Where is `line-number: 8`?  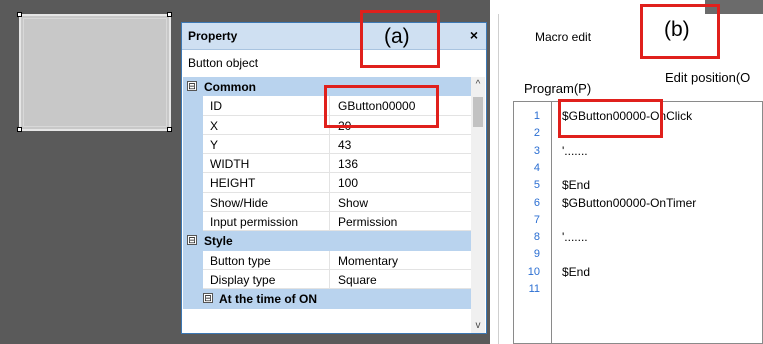 line-number: 8 is located at coordinates (536, 237).